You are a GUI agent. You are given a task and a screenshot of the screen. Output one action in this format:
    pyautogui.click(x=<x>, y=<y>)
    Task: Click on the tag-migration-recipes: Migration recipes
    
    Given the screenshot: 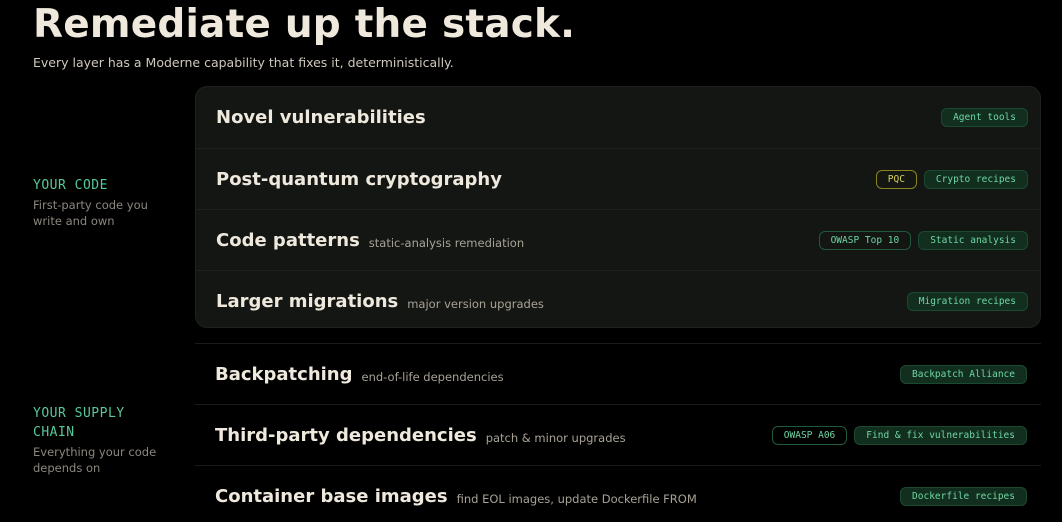 What is the action you would take?
    pyautogui.click(x=967, y=301)
    